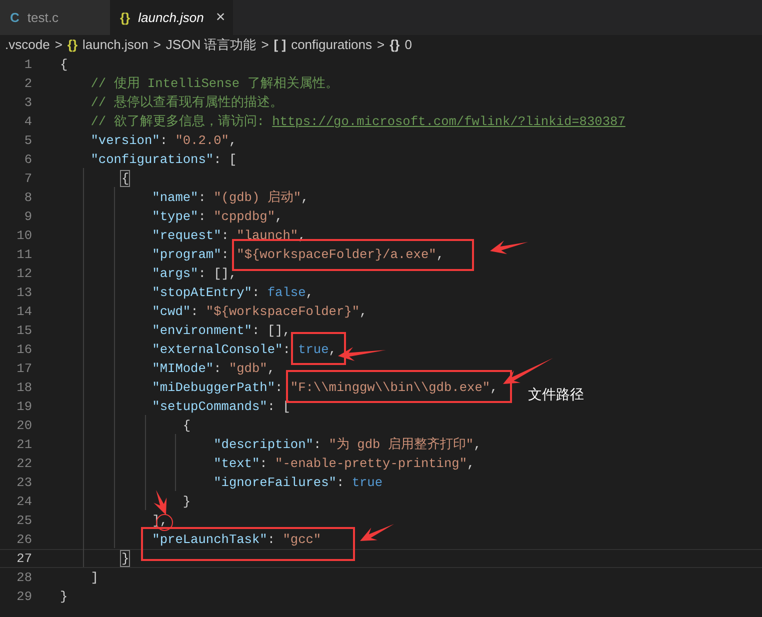  What do you see at coordinates (24, 255) in the screenshot?
I see `line-number: 11` at bounding box center [24, 255].